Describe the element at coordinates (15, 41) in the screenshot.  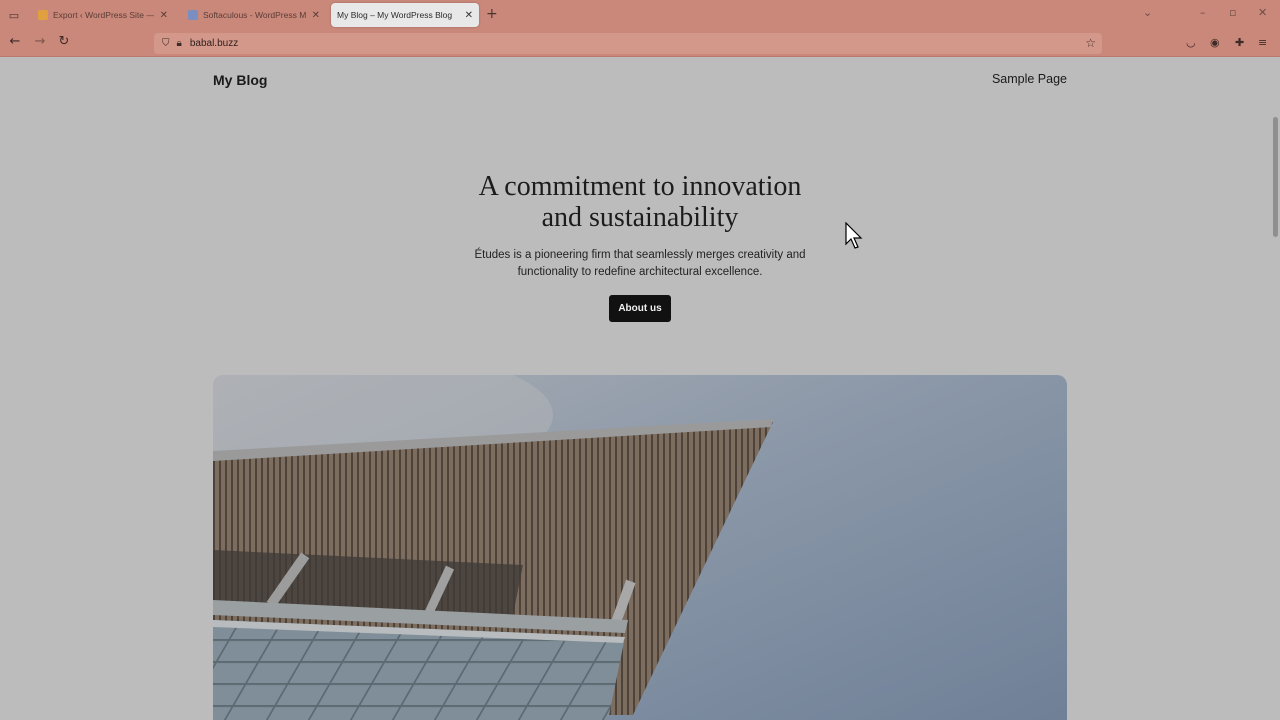
I see `back-arrow-icon: ←` at that location.